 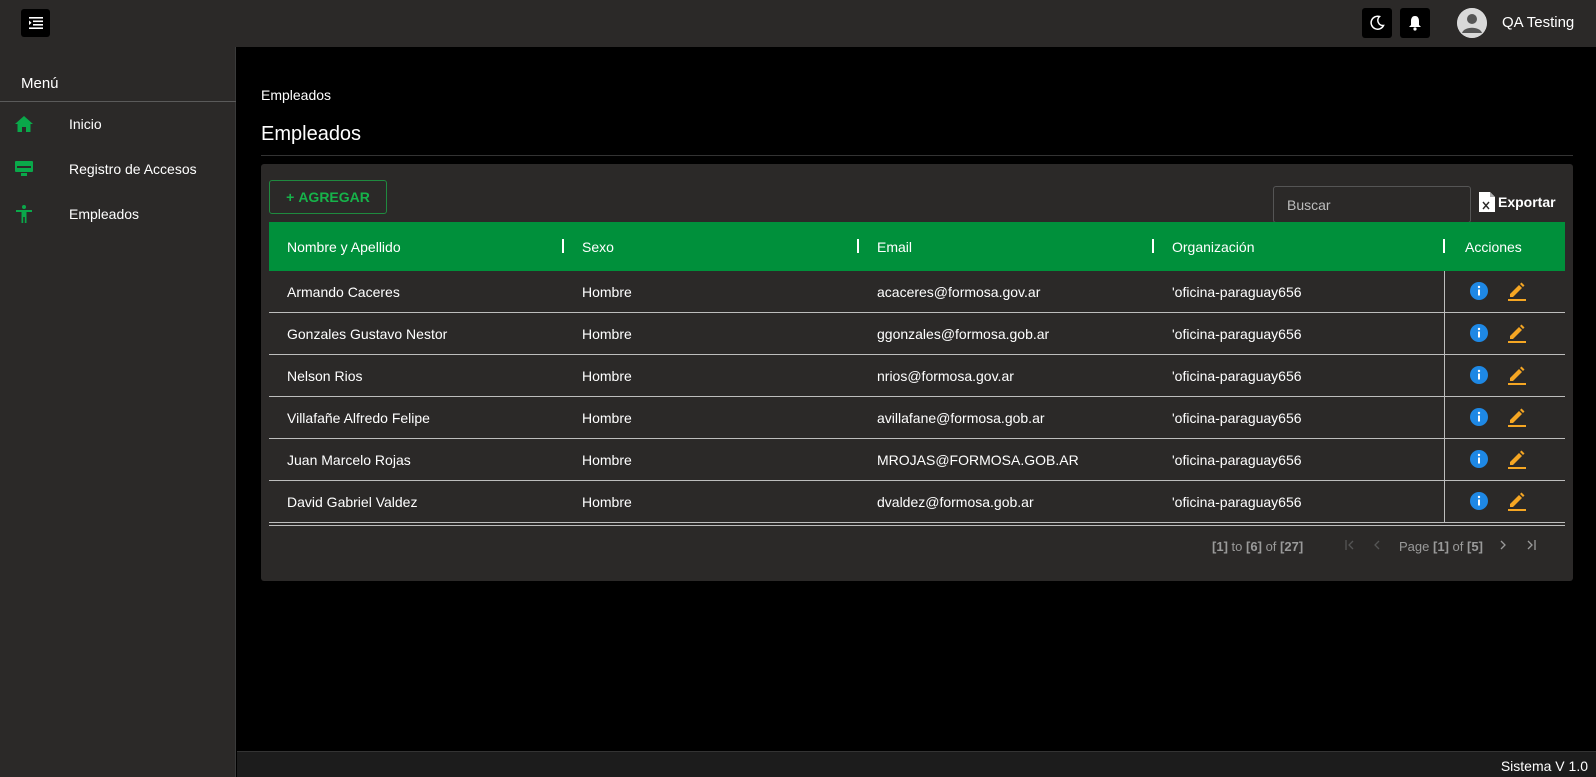 I want to click on user-name: QA Testing, so click(x=1538, y=22).